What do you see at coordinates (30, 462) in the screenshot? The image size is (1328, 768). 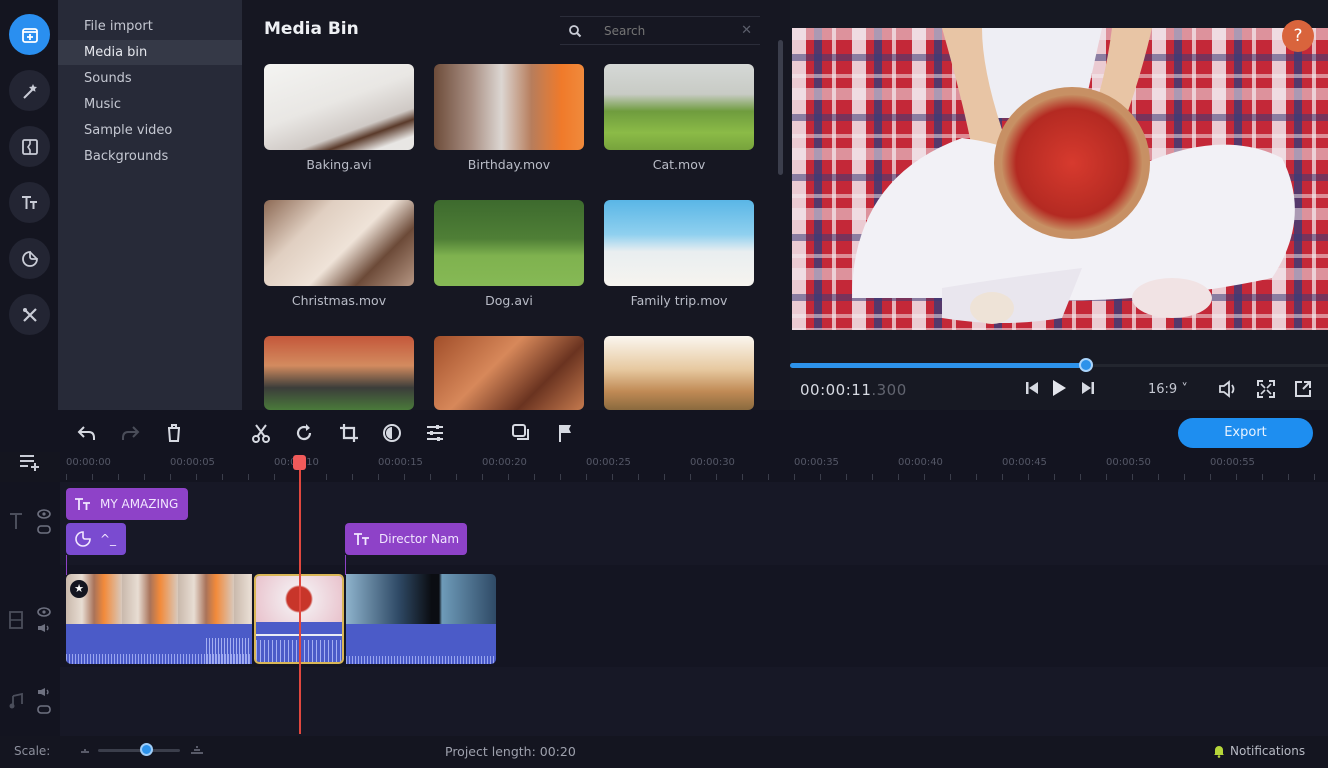 I see `add-track-icon` at bounding box center [30, 462].